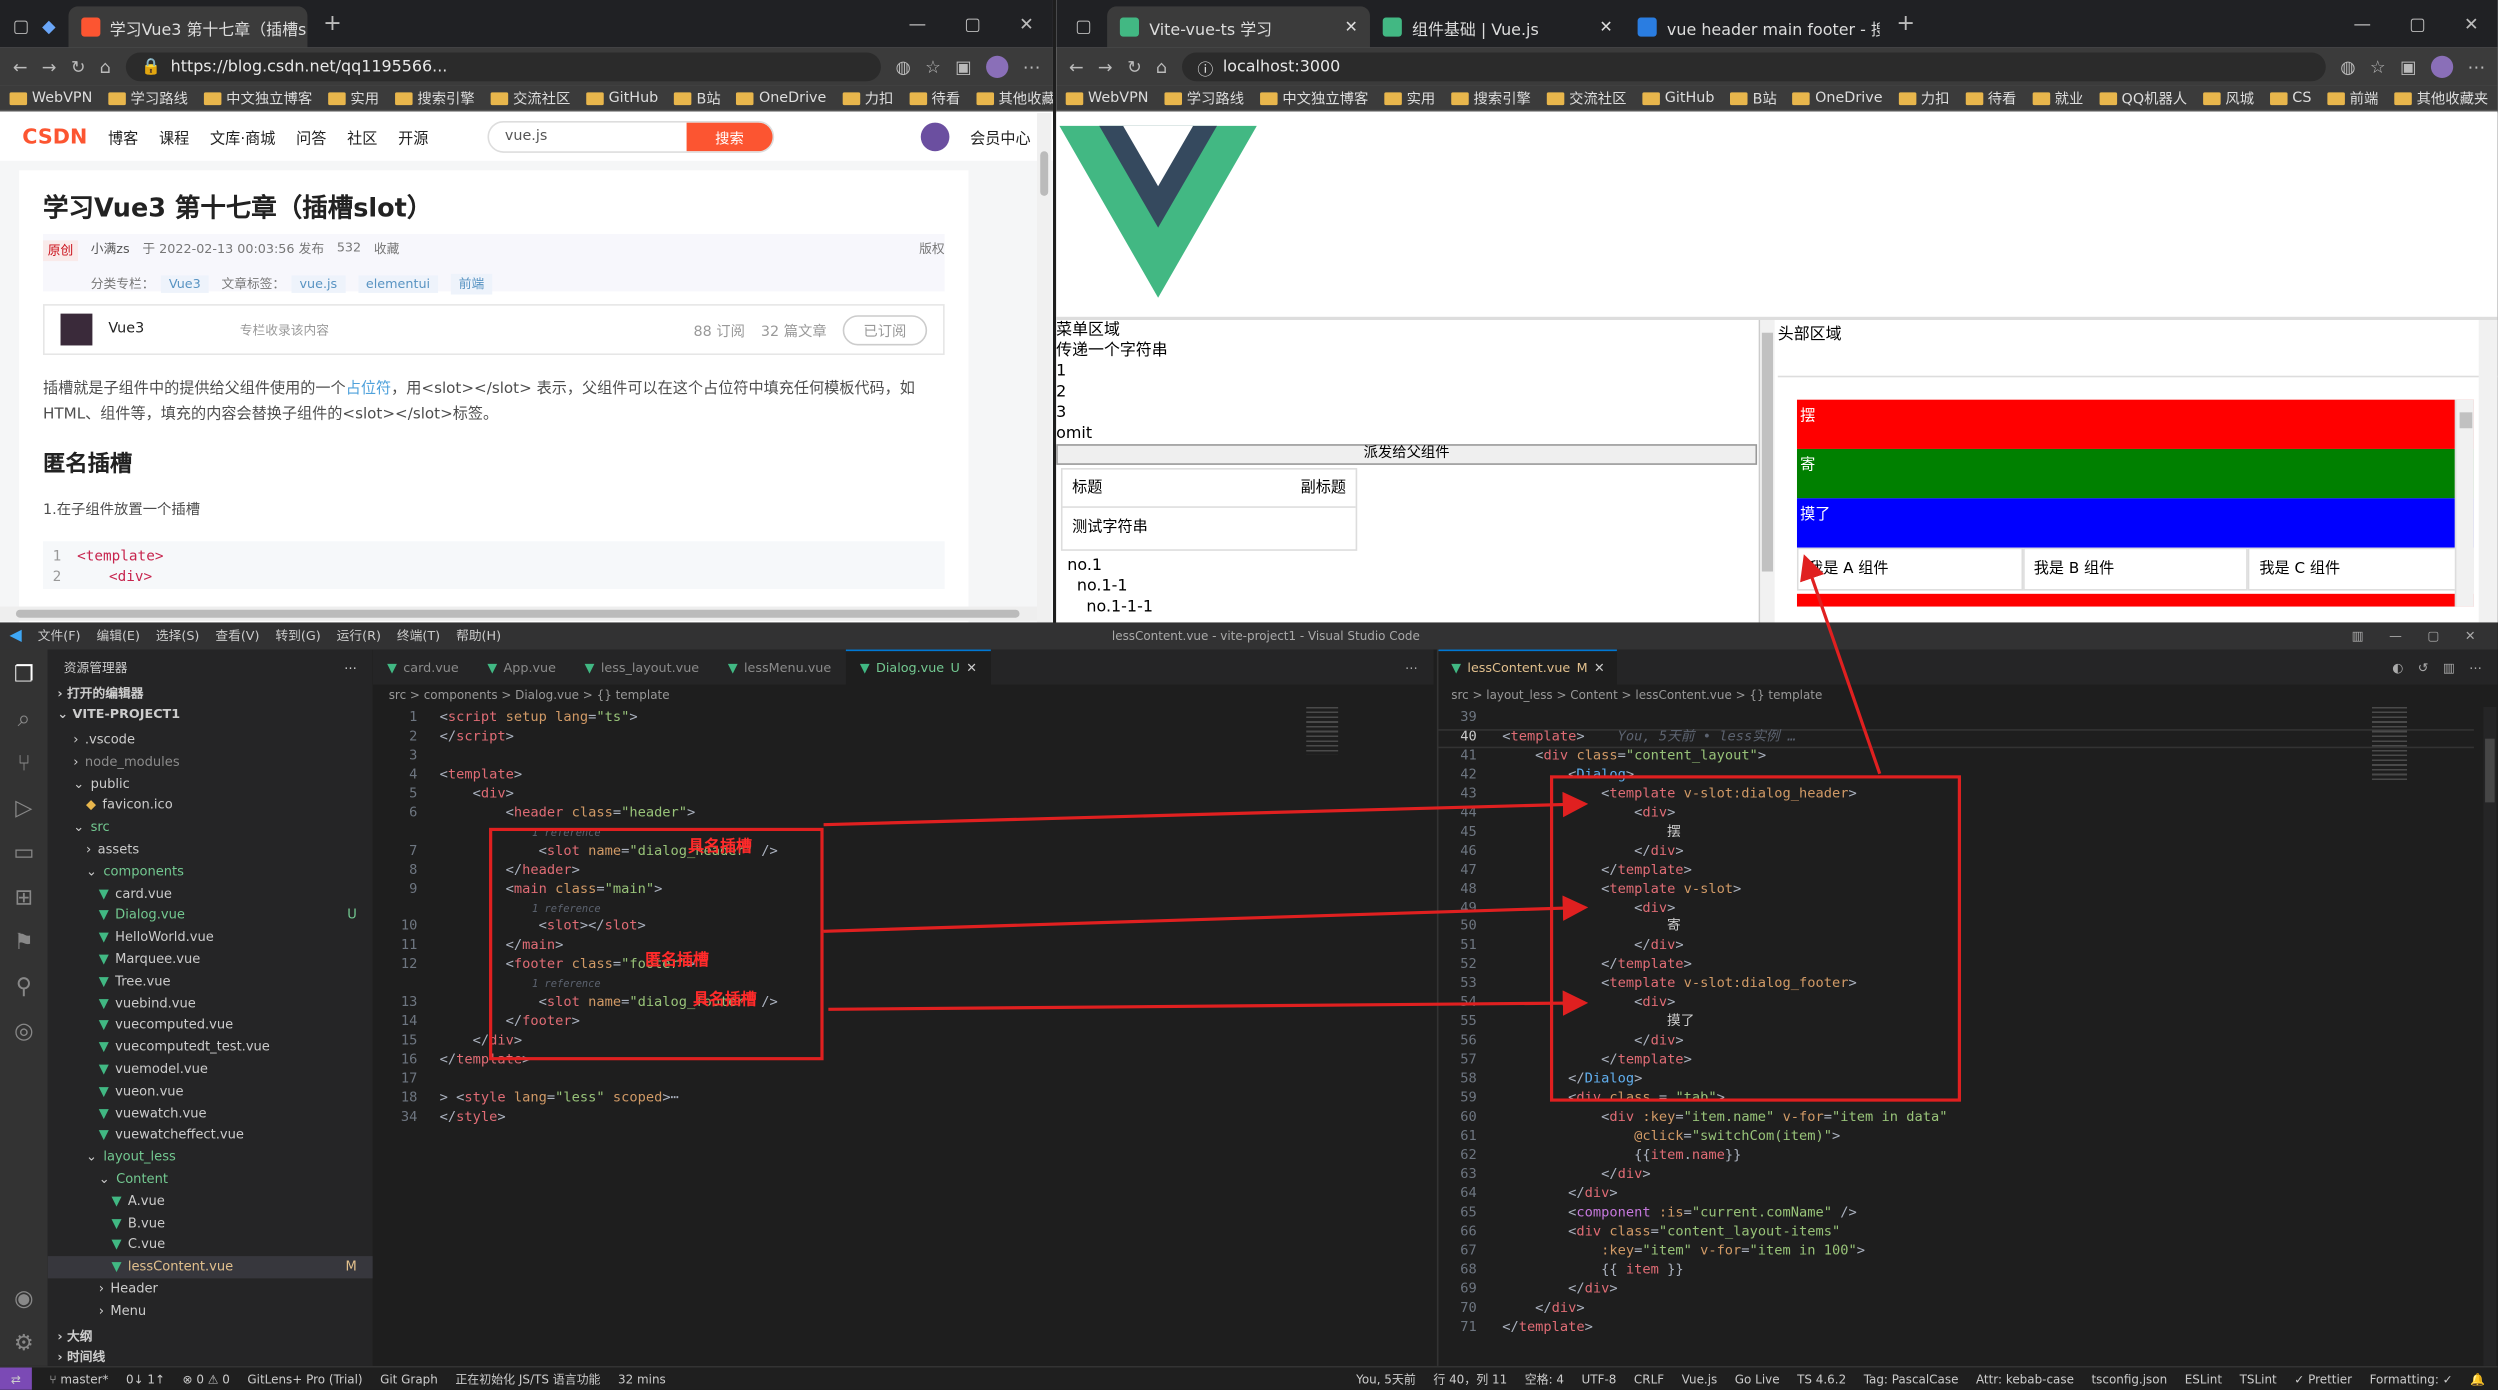 This screenshot has width=2498, height=1390. What do you see at coordinates (1757, 1379) in the screenshot?
I see `golive-status: Go Live` at bounding box center [1757, 1379].